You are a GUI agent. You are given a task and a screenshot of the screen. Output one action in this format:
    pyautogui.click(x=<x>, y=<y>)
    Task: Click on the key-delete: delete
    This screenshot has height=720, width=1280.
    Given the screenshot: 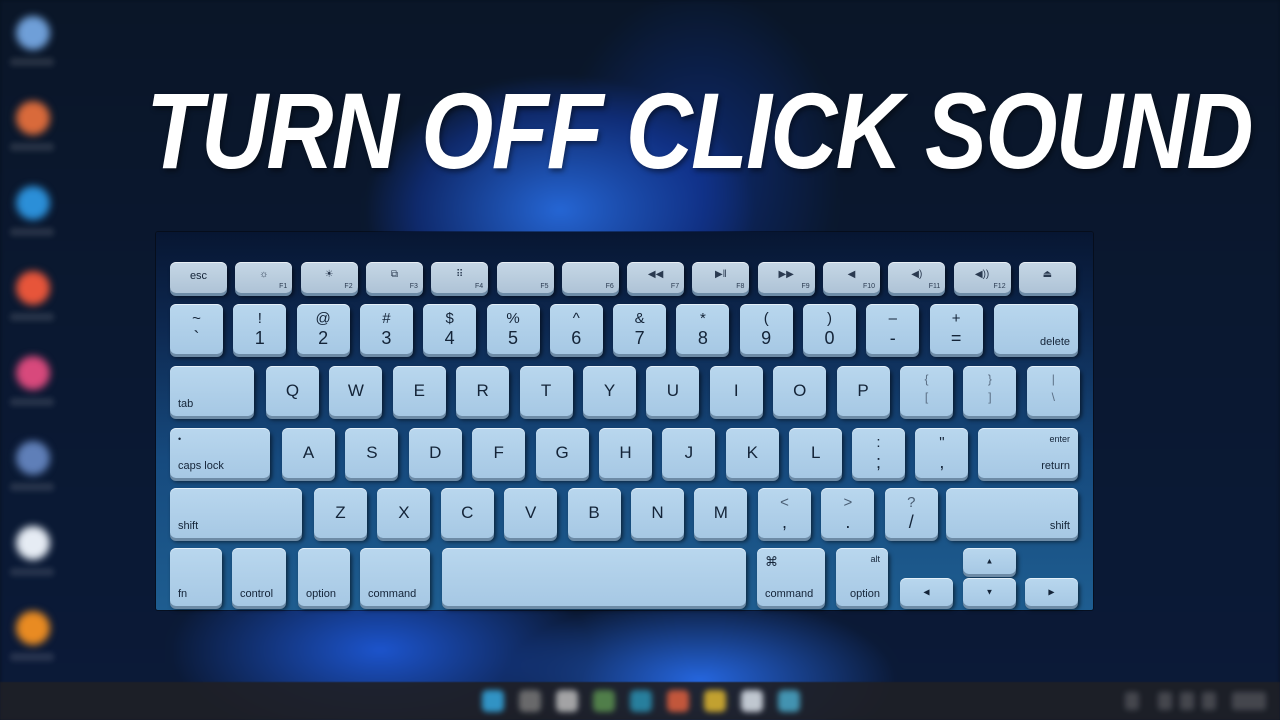 What is the action you would take?
    pyautogui.click(x=1036, y=329)
    